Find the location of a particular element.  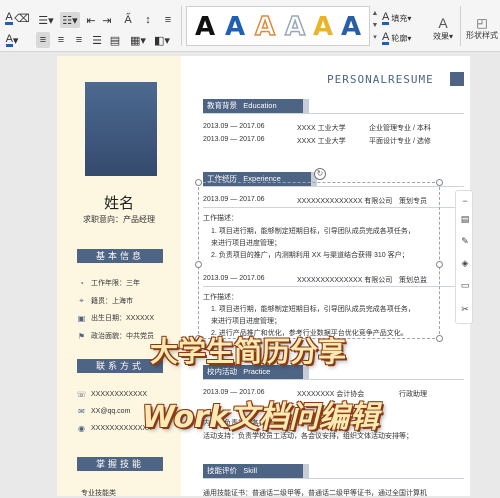

calendar-icon: ▣ is located at coordinates (81, 318).